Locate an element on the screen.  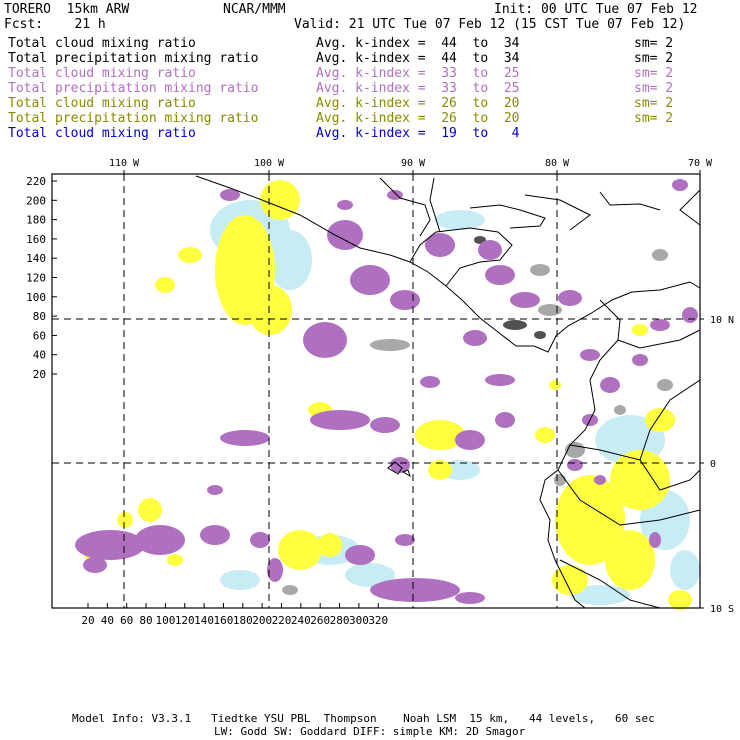
x-tick-label: 120 is located at coordinates (185, 620).